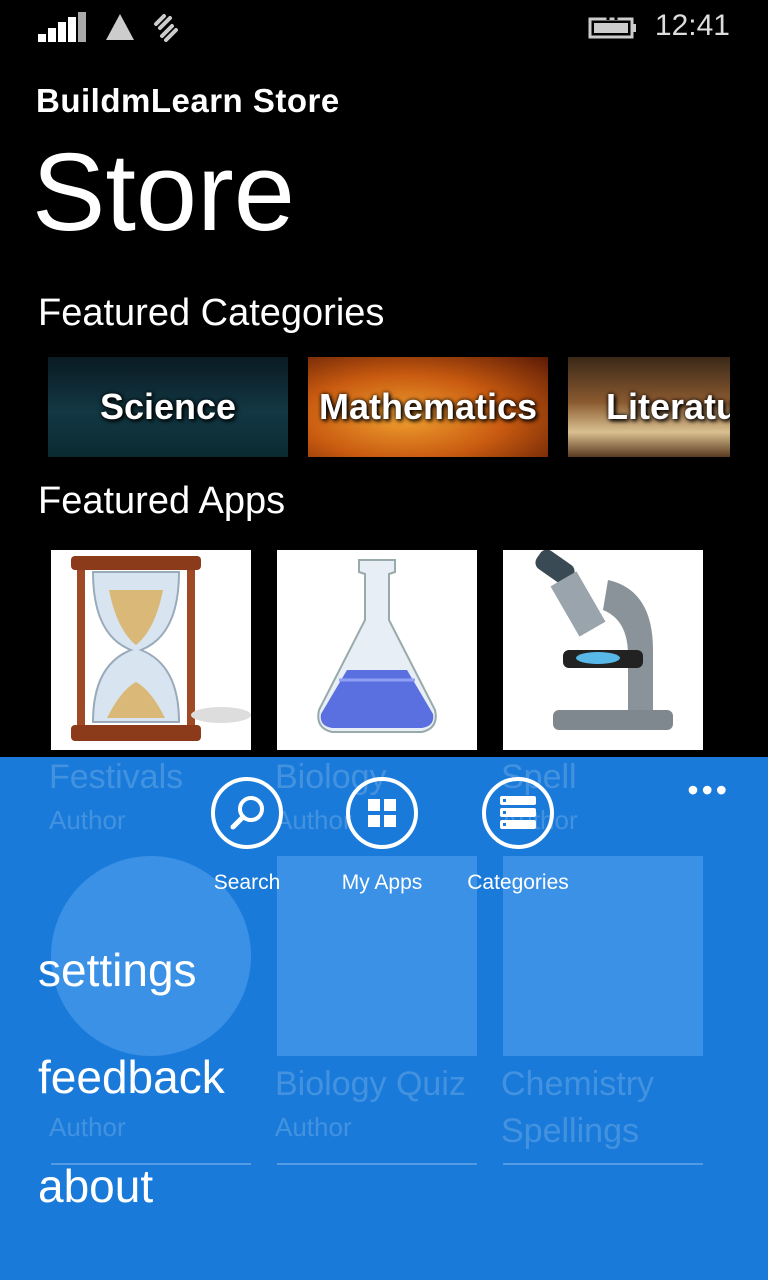 This screenshot has height=1280, width=768. What do you see at coordinates (570, 1131) in the screenshot?
I see `app-name-line2: Spellings` at bounding box center [570, 1131].